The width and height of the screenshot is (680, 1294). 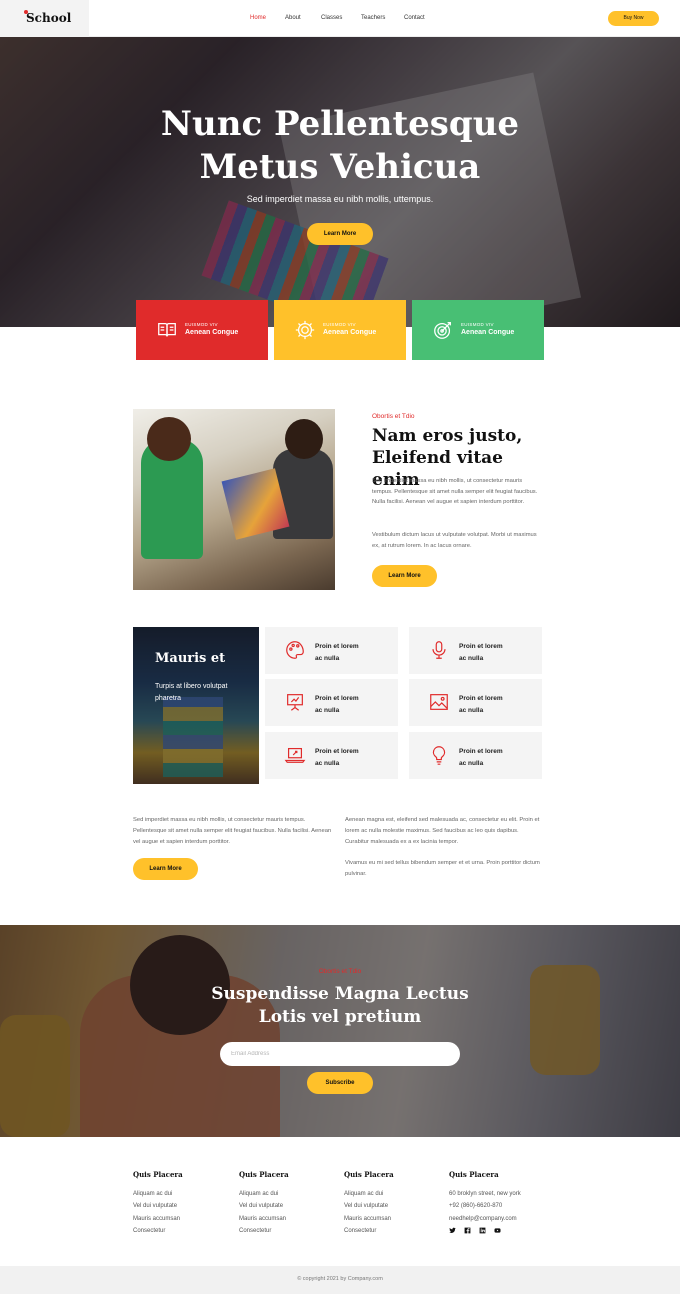 What do you see at coordinates (340, 994) in the screenshot?
I see `newsletter-title-line1: Suspendisse Magna Lectus` at bounding box center [340, 994].